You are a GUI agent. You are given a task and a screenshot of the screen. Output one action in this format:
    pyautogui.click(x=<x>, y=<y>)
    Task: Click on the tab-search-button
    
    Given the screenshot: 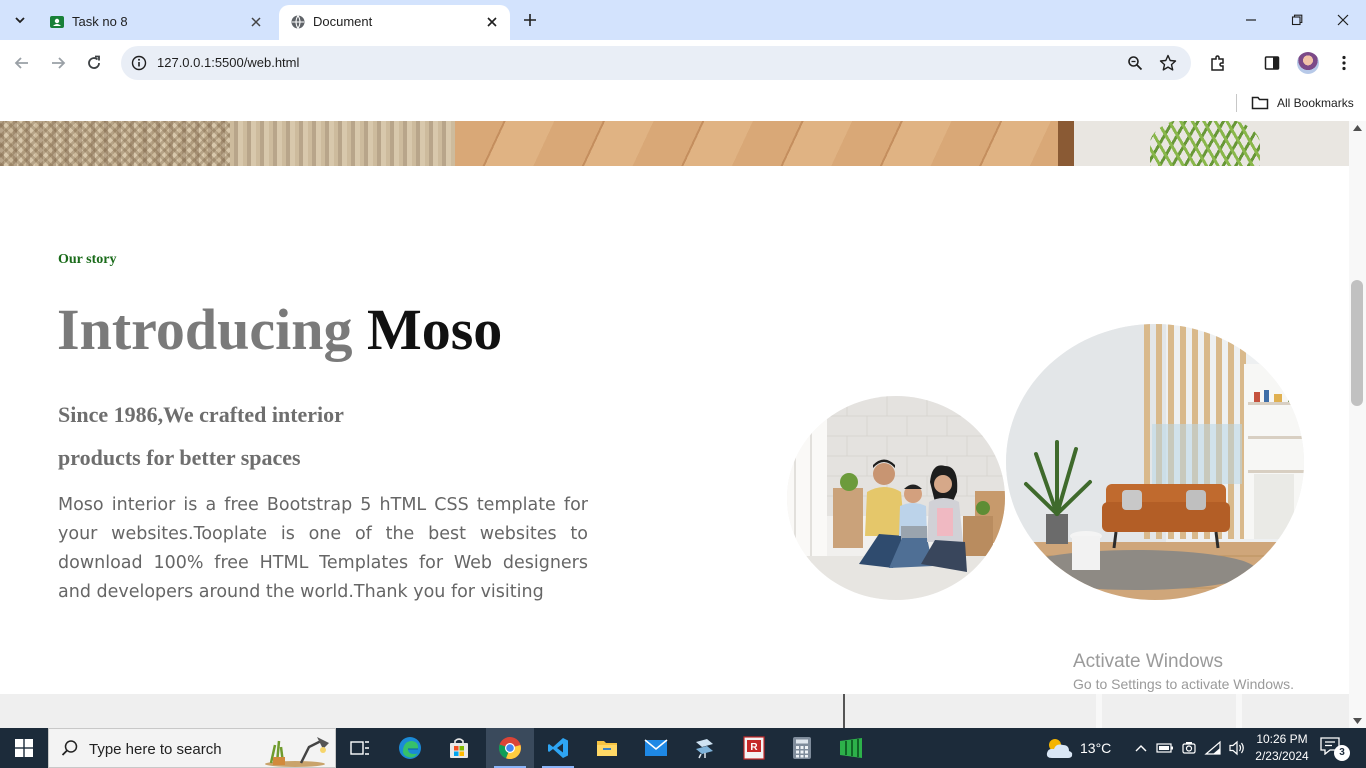 What is the action you would take?
    pyautogui.click(x=20, y=20)
    